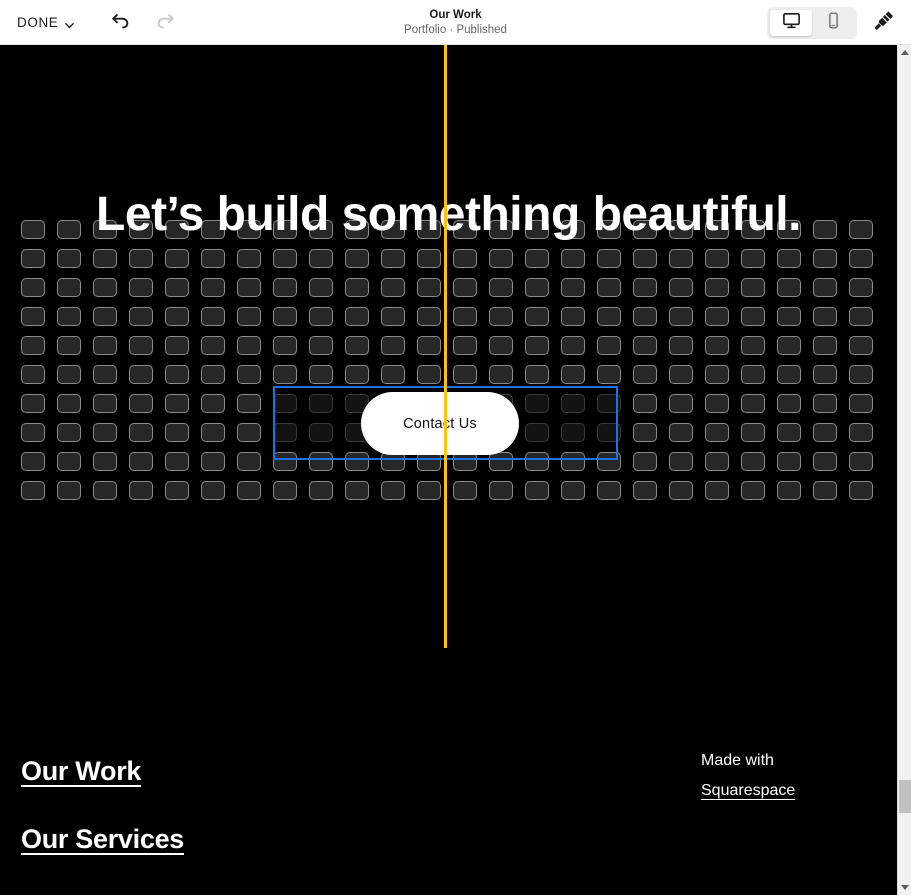 The width and height of the screenshot is (911, 895). I want to click on page-title: Our Work, so click(455, 14).